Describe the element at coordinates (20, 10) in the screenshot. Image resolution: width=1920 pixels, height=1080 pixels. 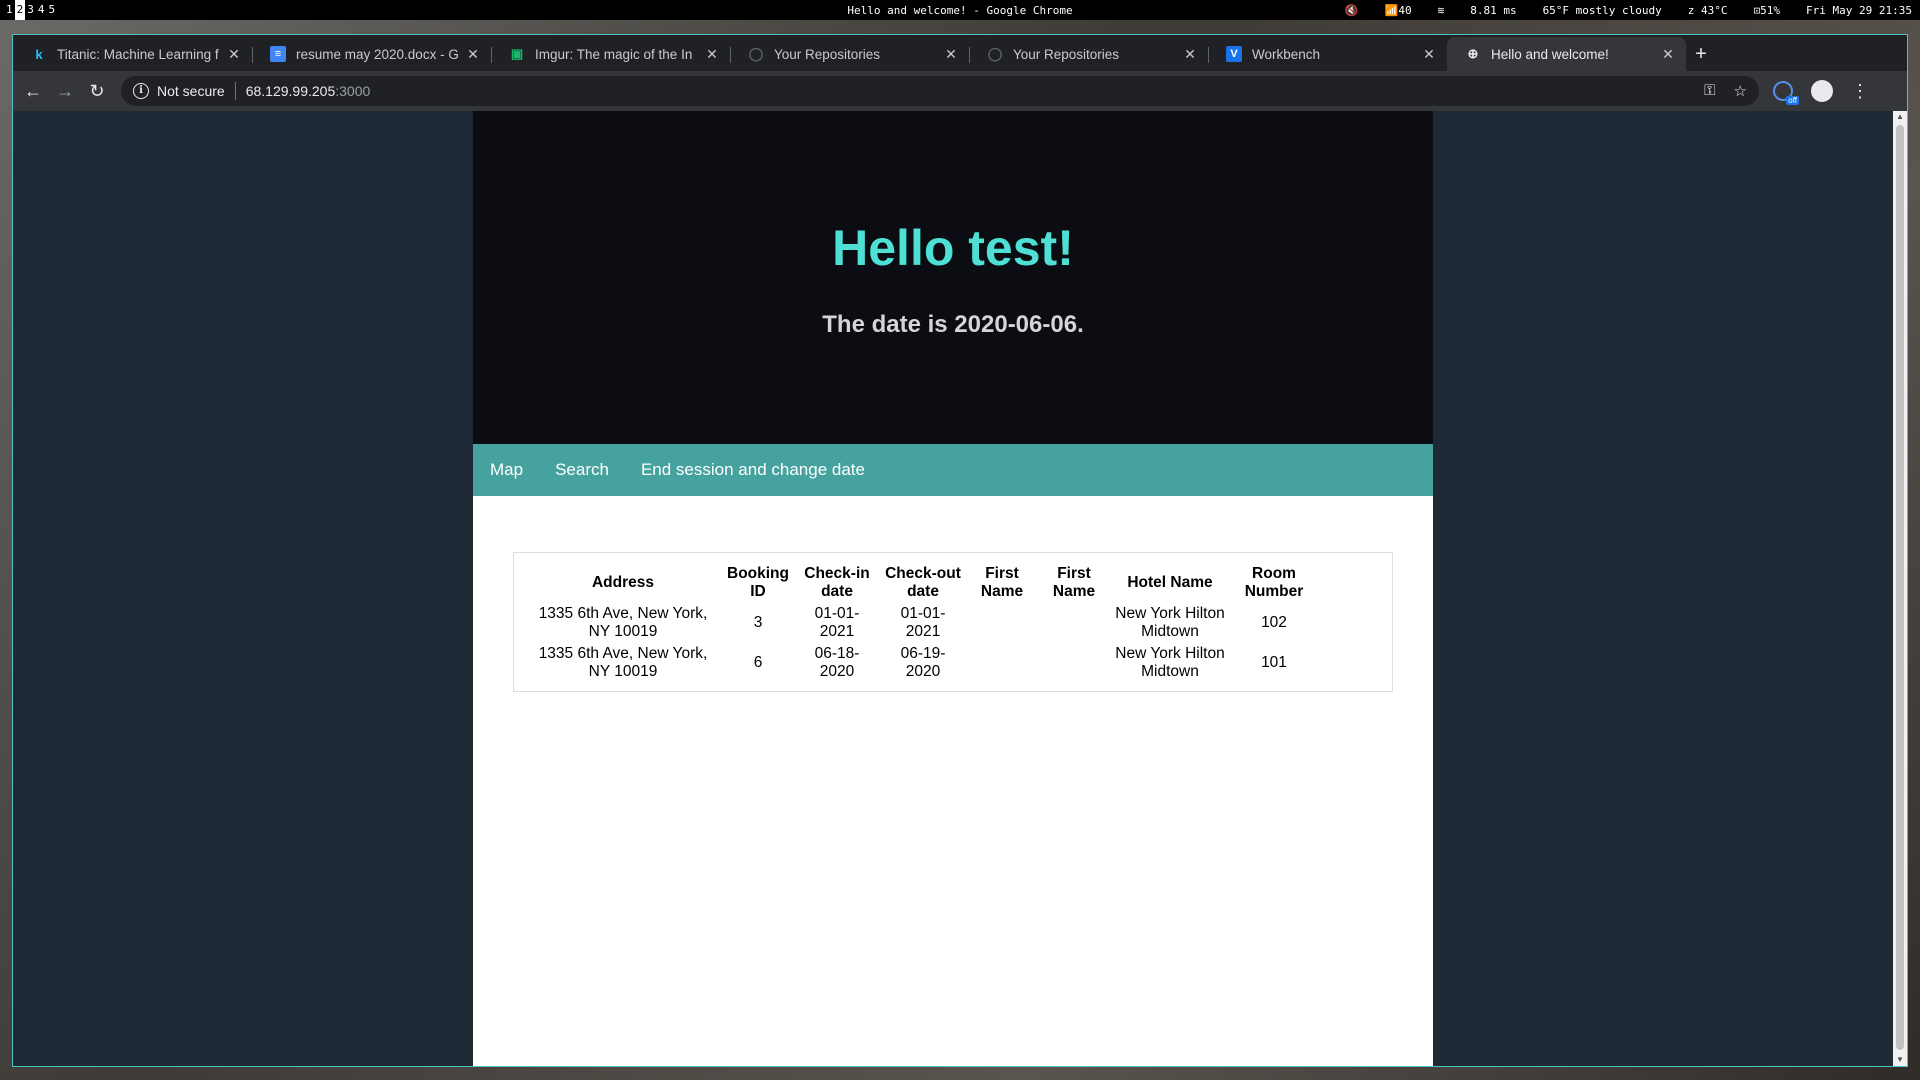
I see `workspace-2: 2` at that location.